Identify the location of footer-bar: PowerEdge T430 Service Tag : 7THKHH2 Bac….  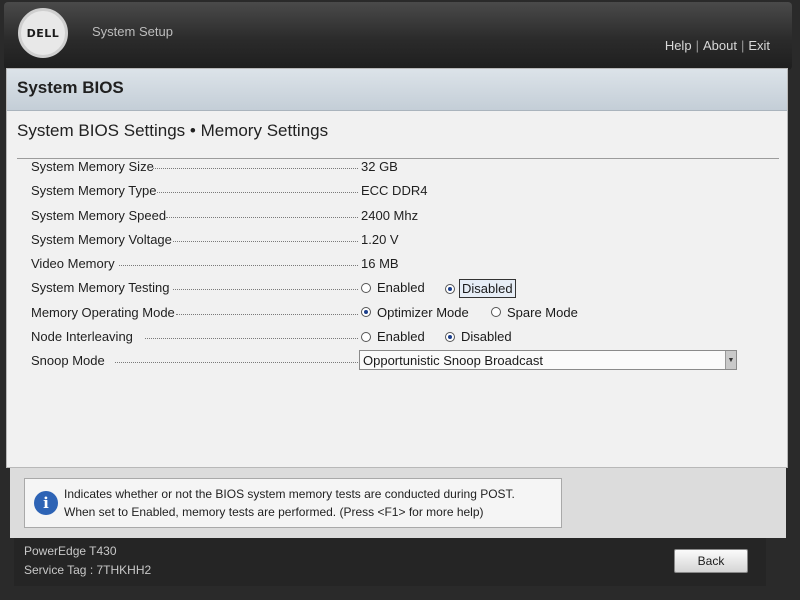
(390, 562).